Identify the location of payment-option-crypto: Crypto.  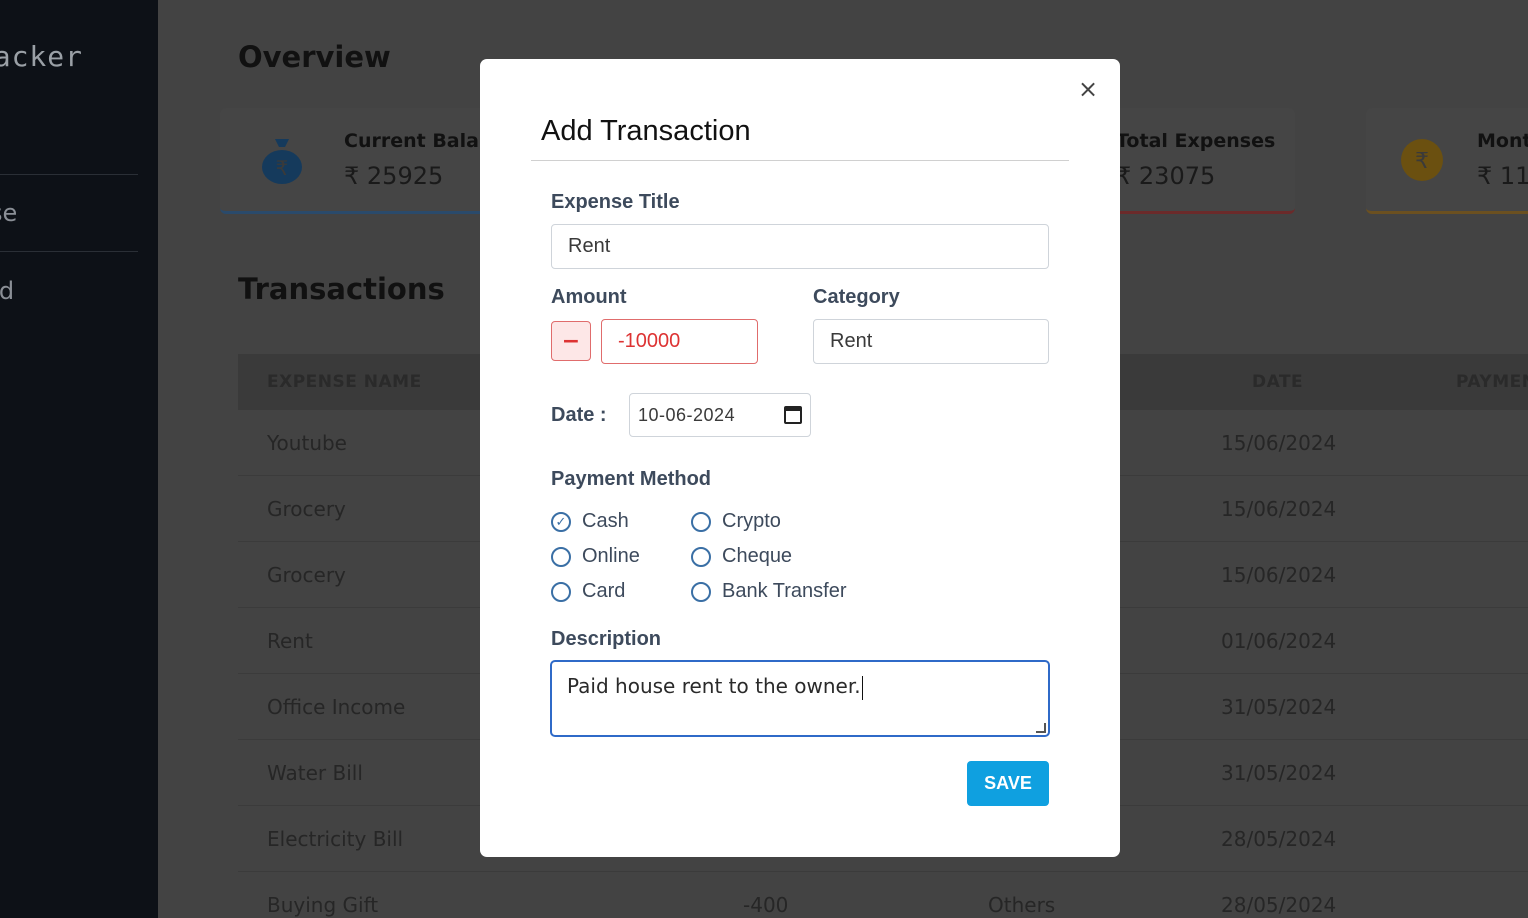
(736, 521).